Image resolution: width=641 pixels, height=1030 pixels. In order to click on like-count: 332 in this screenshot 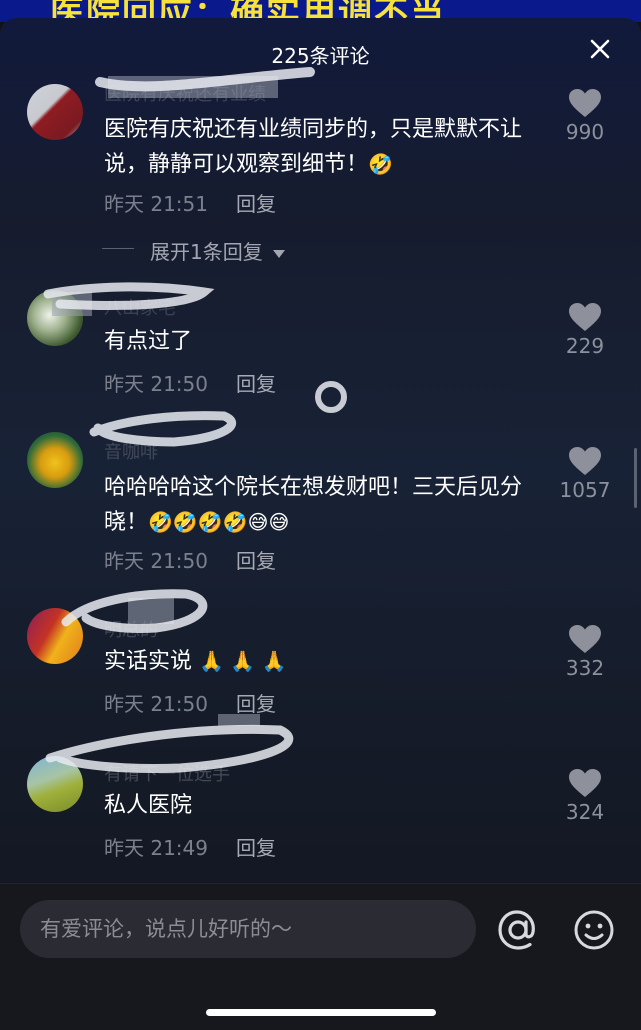, I will do `click(585, 668)`.